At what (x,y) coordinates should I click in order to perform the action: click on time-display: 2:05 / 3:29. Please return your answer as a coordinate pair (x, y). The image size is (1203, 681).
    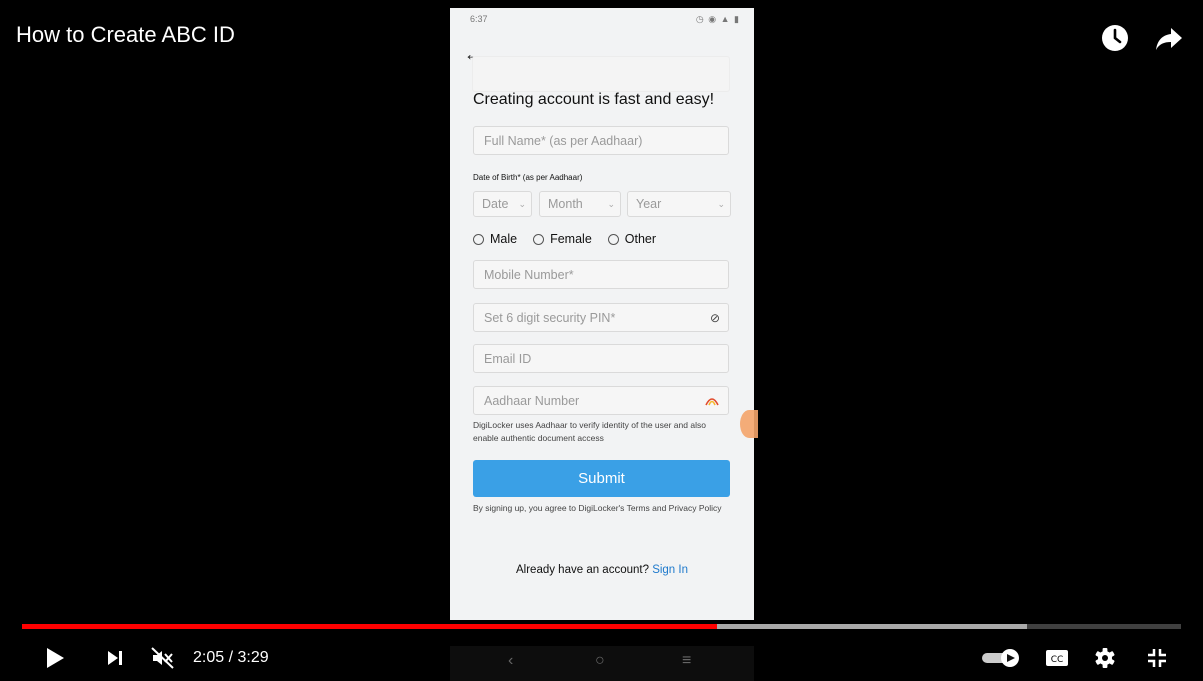
    Looking at the image, I should click on (231, 658).